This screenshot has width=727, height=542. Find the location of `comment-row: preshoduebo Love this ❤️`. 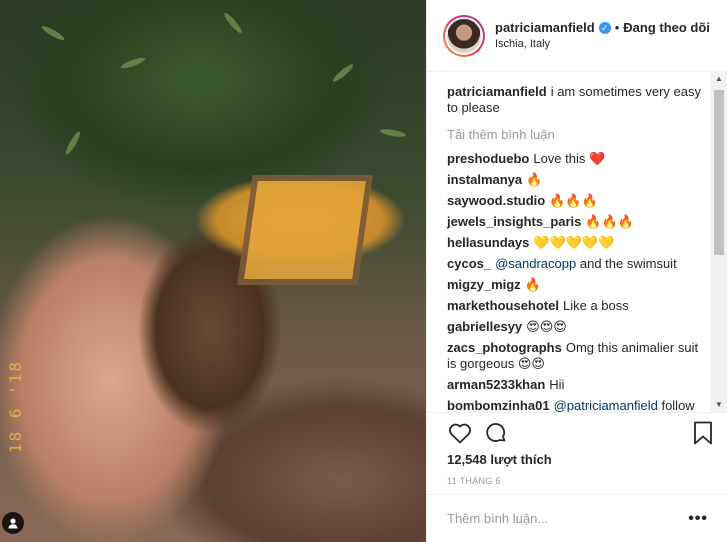

comment-row: preshoduebo Love this ❤️ is located at coordinates (579, 159).